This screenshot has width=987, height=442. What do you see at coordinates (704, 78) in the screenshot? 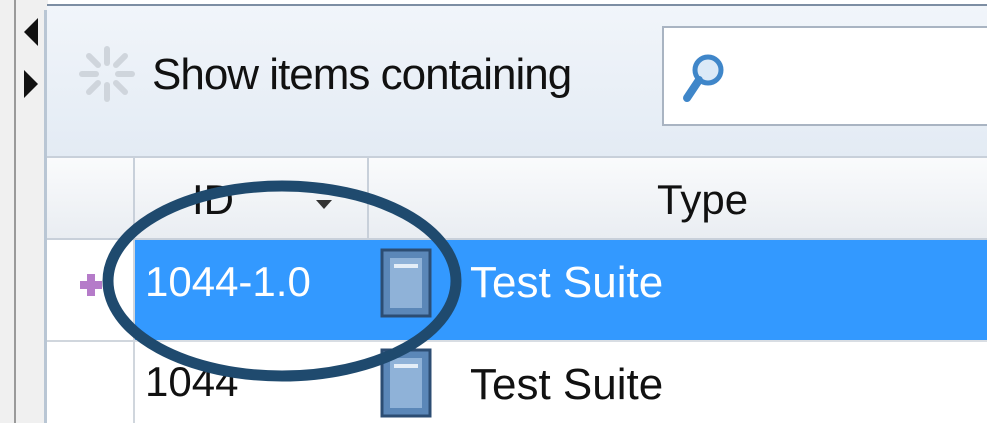
I see `search-icon` at bounding box center [704, 78].